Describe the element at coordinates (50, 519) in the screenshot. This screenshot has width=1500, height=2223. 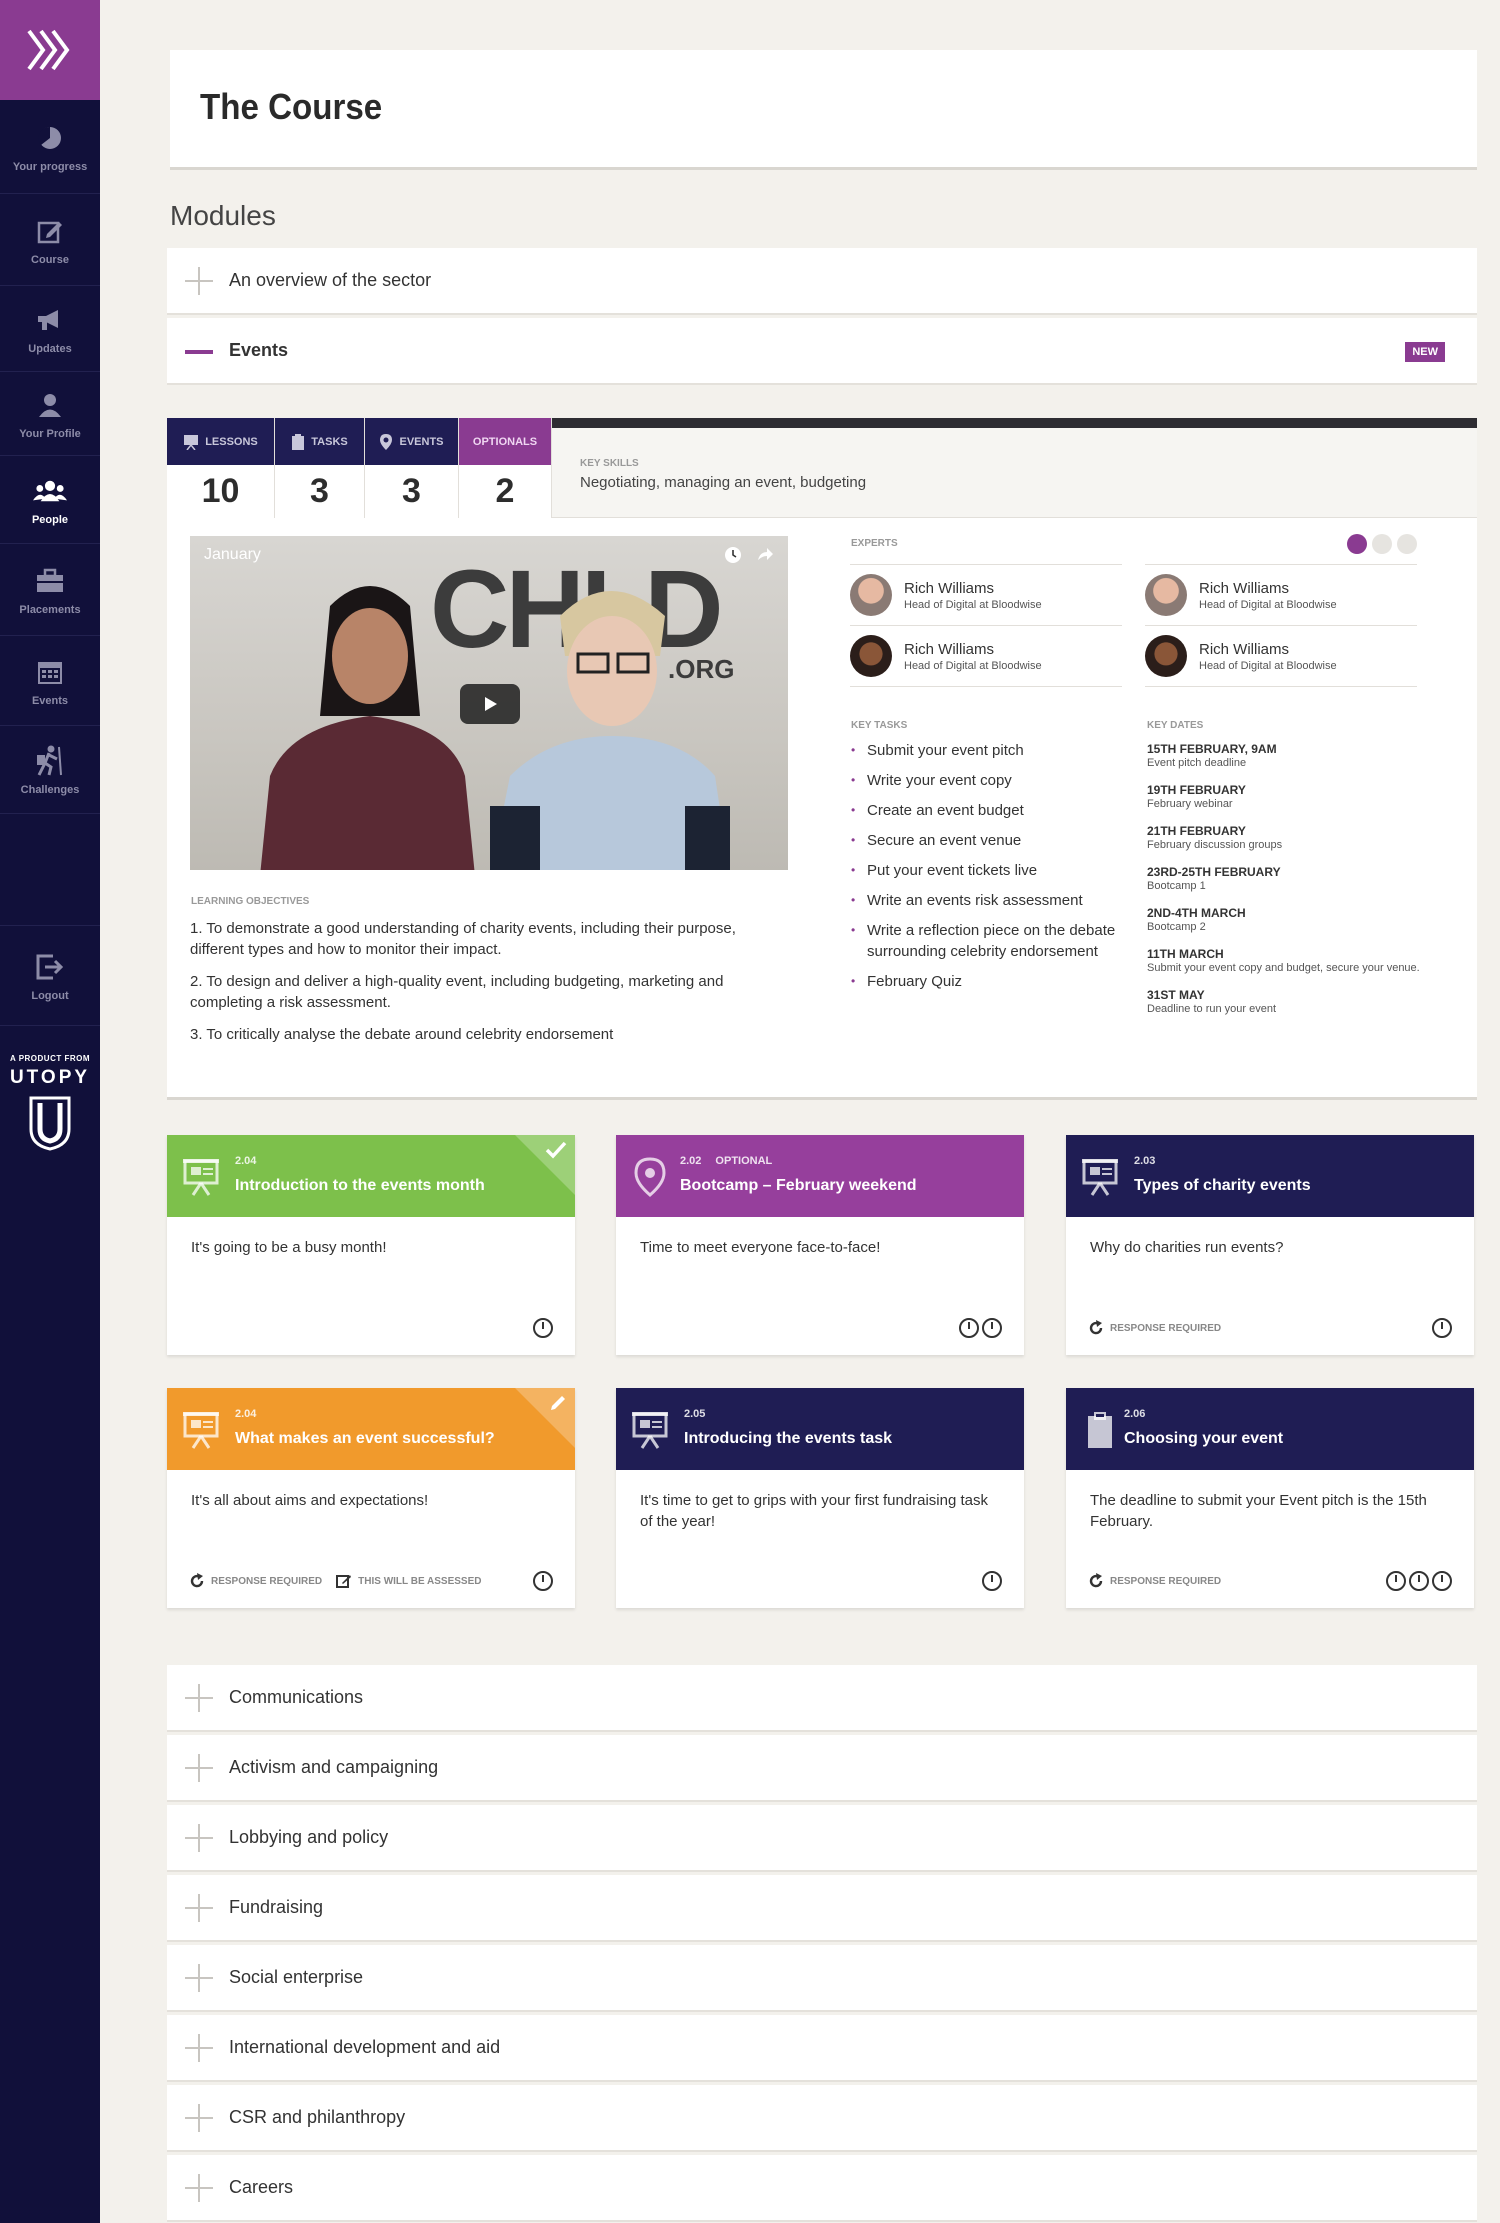
I see `sidebar-item-label: People` at that location.